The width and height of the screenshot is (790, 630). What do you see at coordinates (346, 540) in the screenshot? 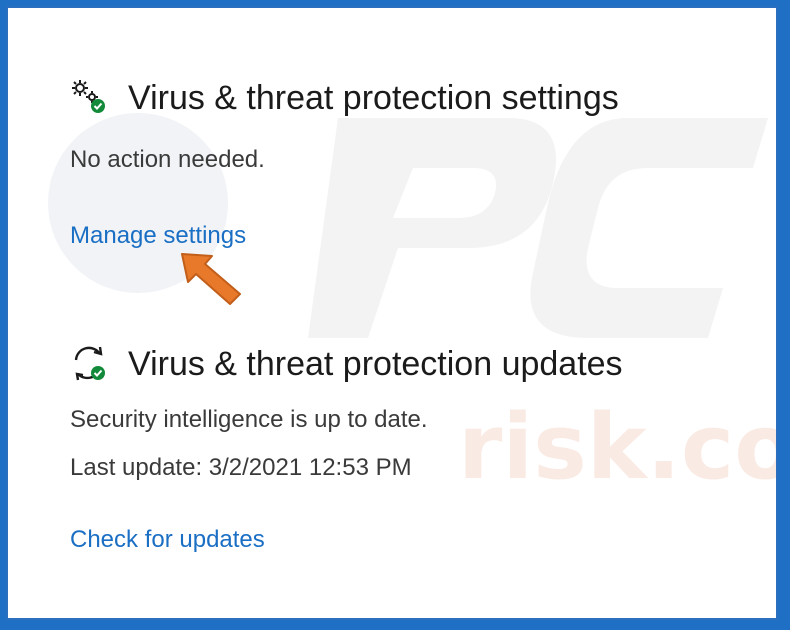
I see `check-for-updates-link: Check for updates` at bounding box center [346, 540].